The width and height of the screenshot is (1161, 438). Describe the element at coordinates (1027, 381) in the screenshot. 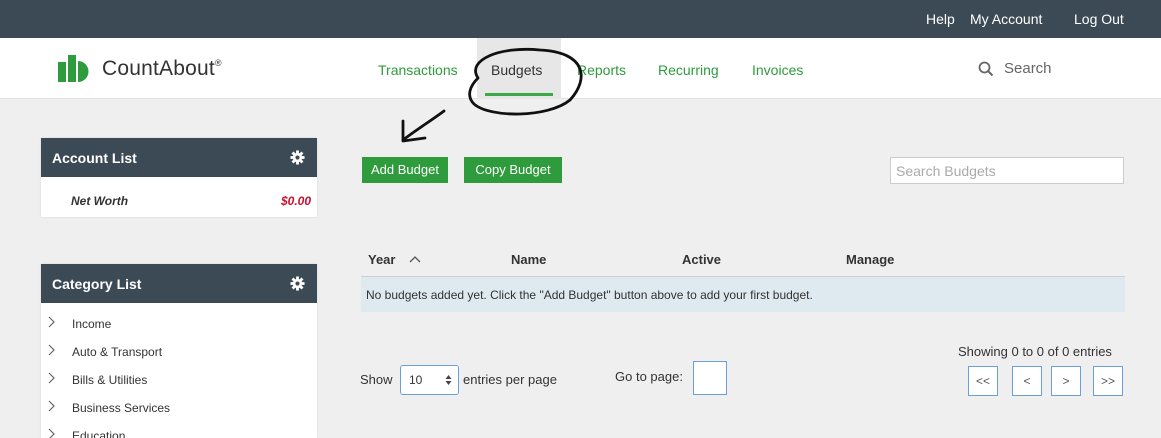

I see `previous-page-button: <` at that location.